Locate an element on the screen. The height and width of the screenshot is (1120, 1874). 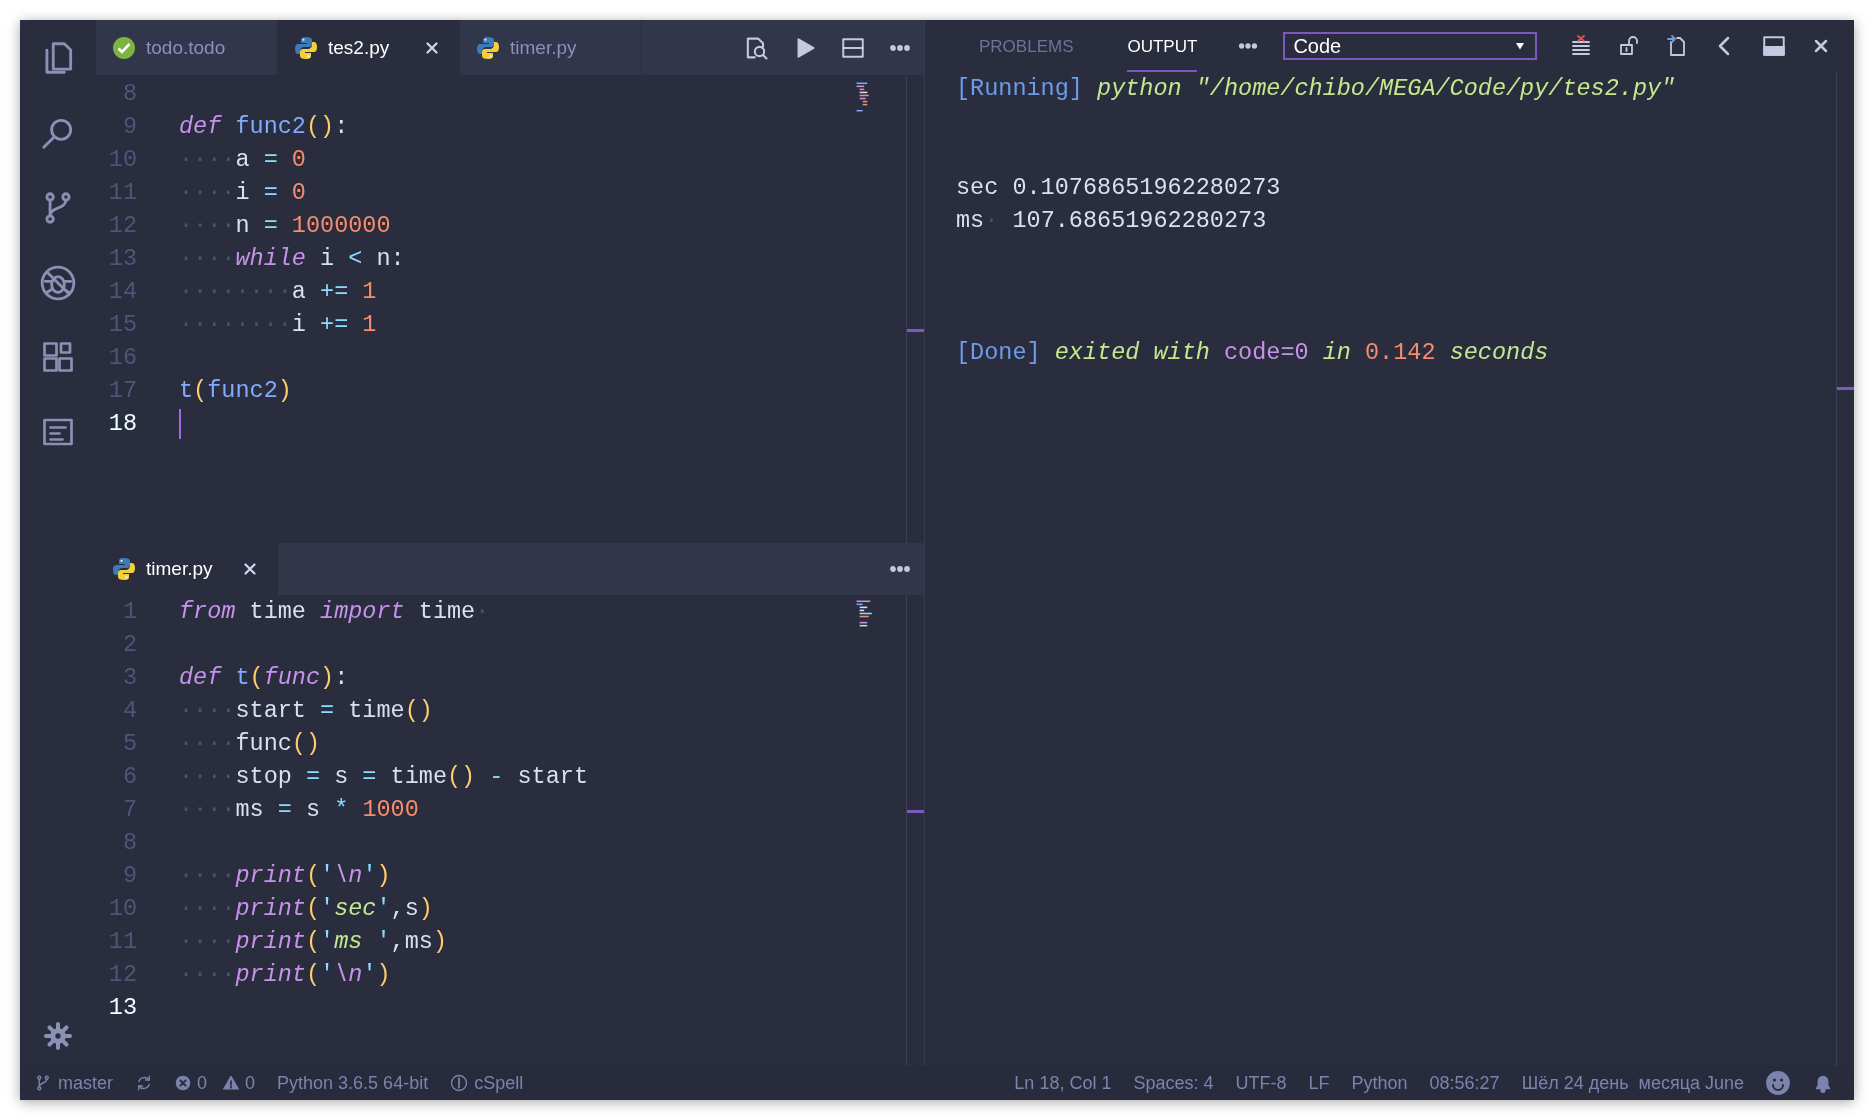
extensions-icon is located at coordinates (58, 357).